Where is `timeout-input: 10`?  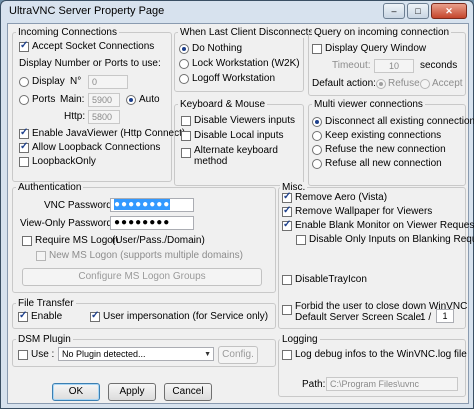 timeout-input: 10 is located at coordinates (394, 66).